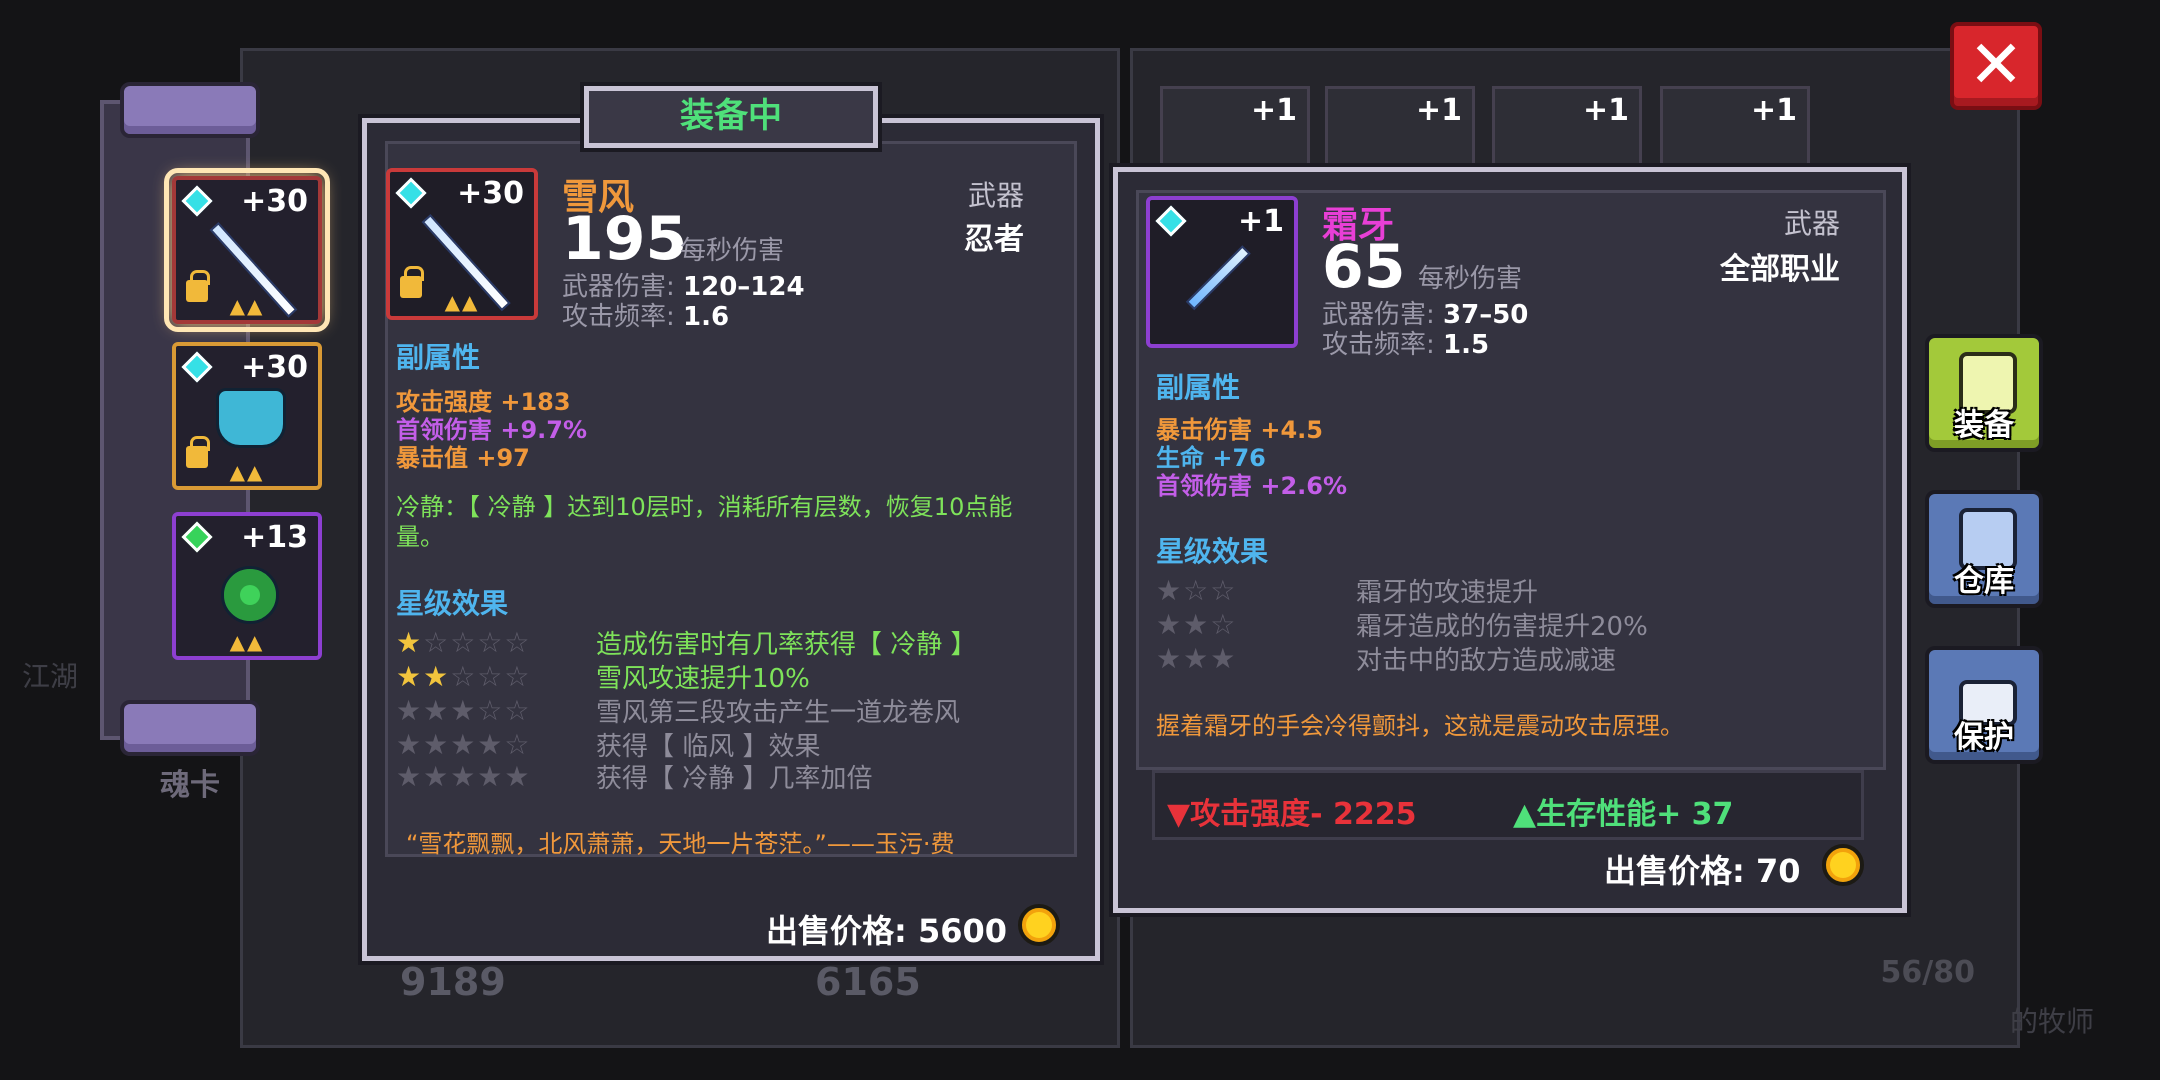  I want to click on background-stat-right: 6165, so click(868, 982).